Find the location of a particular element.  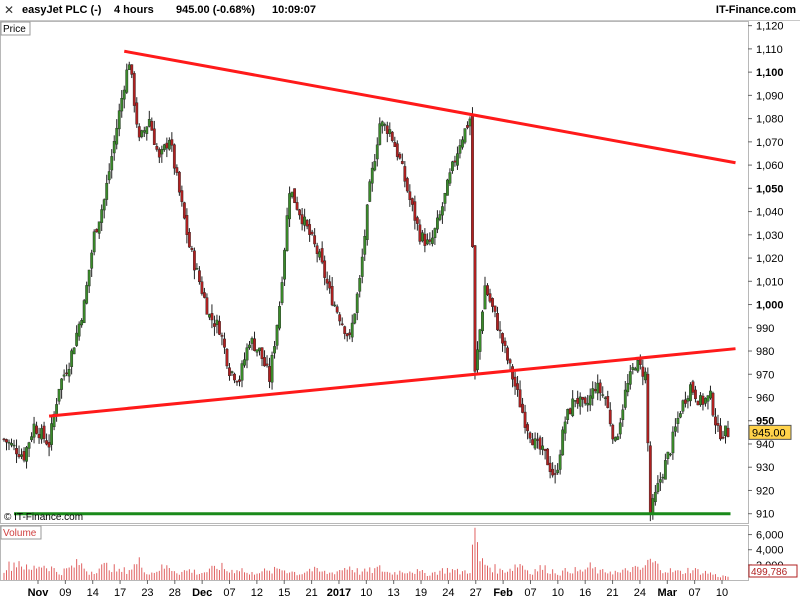

x-tick-label: Dec is located at coordinates (202, 593).